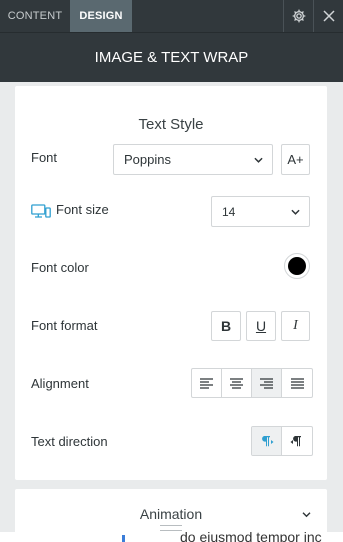 The height and width of the screenshot is (542, 343). I want to click on rtl-button, so click(297, 441).